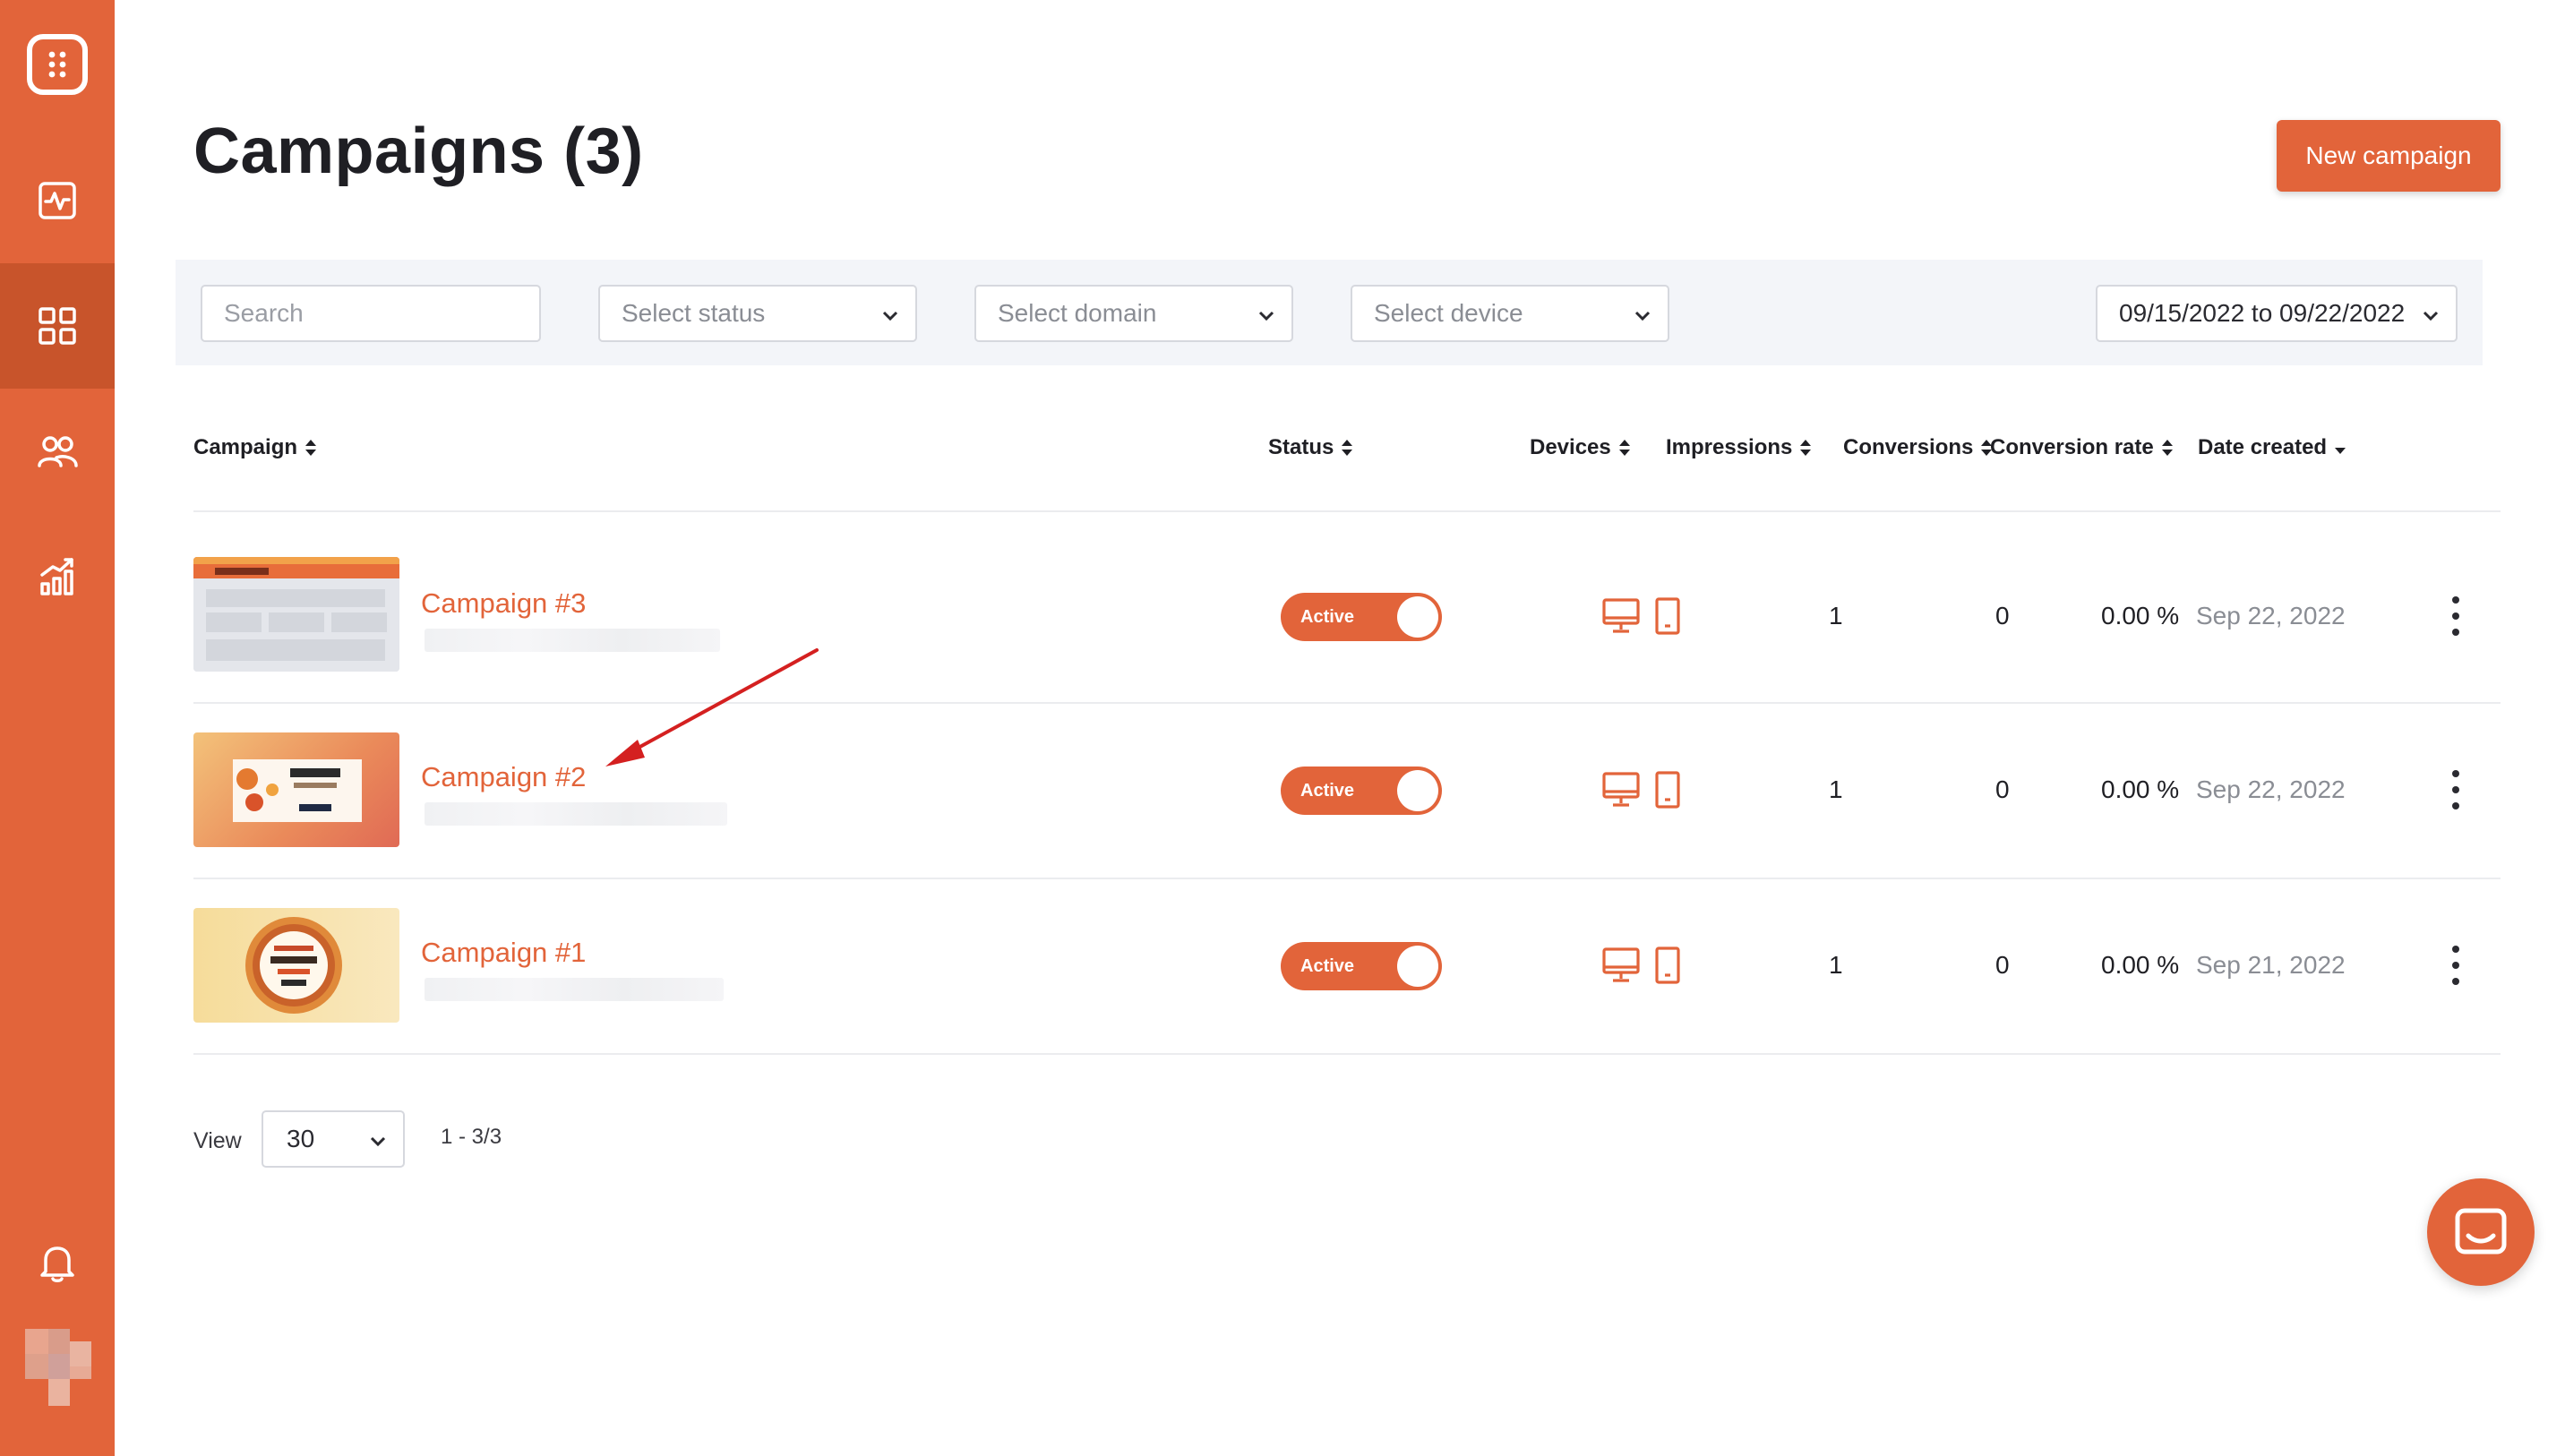  I want to click on activity-icon, so click(57, 200).